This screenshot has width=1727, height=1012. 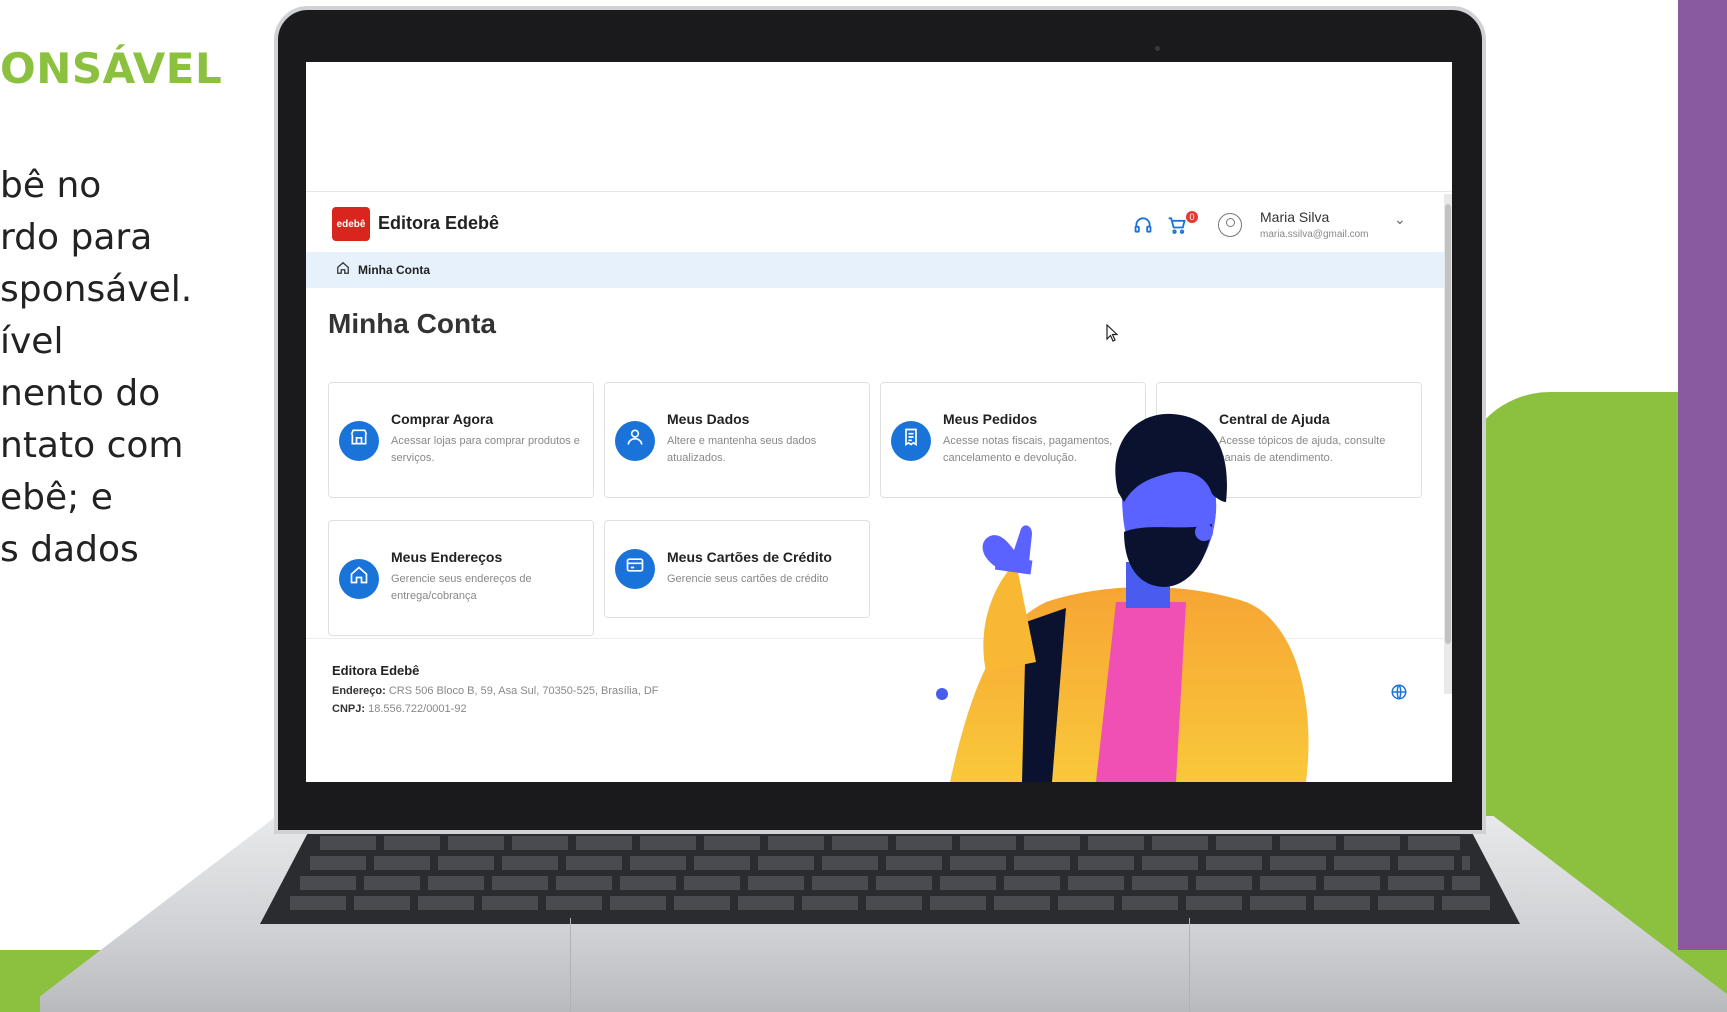 What do you see at coordinates (875, 270) in the screenshot?
I see `breadcrumb: Minha Conta` at bounding box center [875, 270].